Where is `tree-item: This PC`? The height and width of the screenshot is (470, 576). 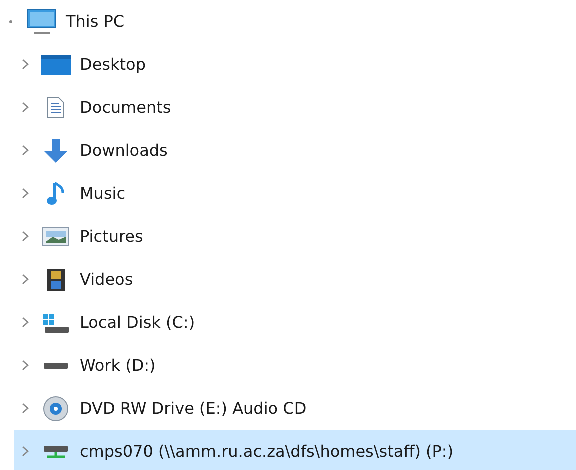 tree-item: This PC is located at coordinates (288, 21).